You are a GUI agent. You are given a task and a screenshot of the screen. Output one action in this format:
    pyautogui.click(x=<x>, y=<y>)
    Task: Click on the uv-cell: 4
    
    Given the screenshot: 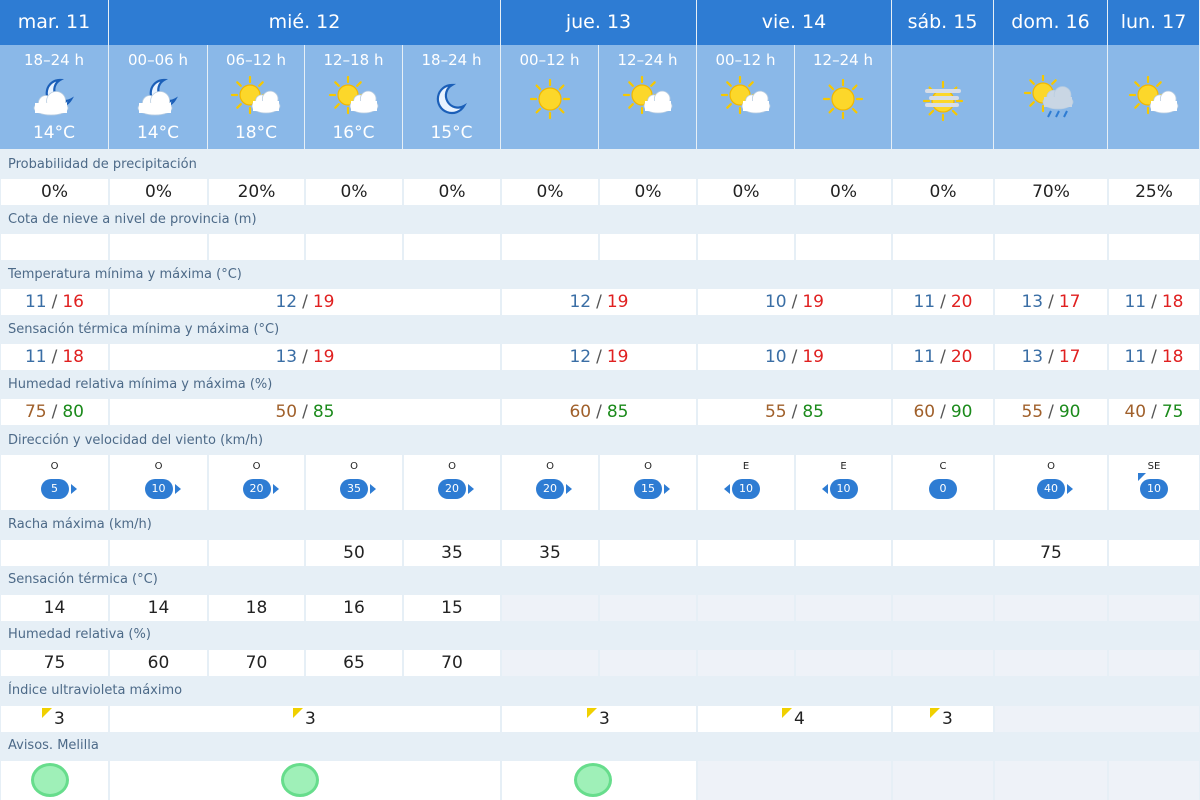 What is the action you would take?
    pyautogui.click(x=794, y=719)
    